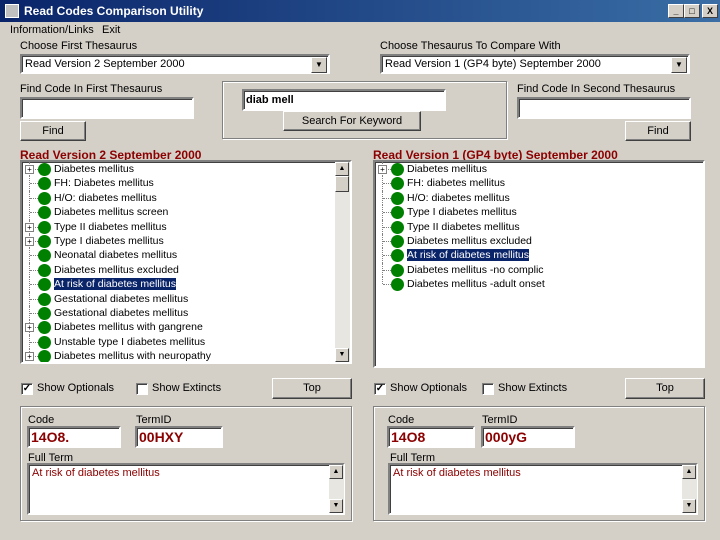 The height and width of the screenshot is (540, 720). What do you see at coordinates (187, 388) in the screenshot?
I see `left-show-extincts-label: Show Extincts` at bounding box center [187, 388].